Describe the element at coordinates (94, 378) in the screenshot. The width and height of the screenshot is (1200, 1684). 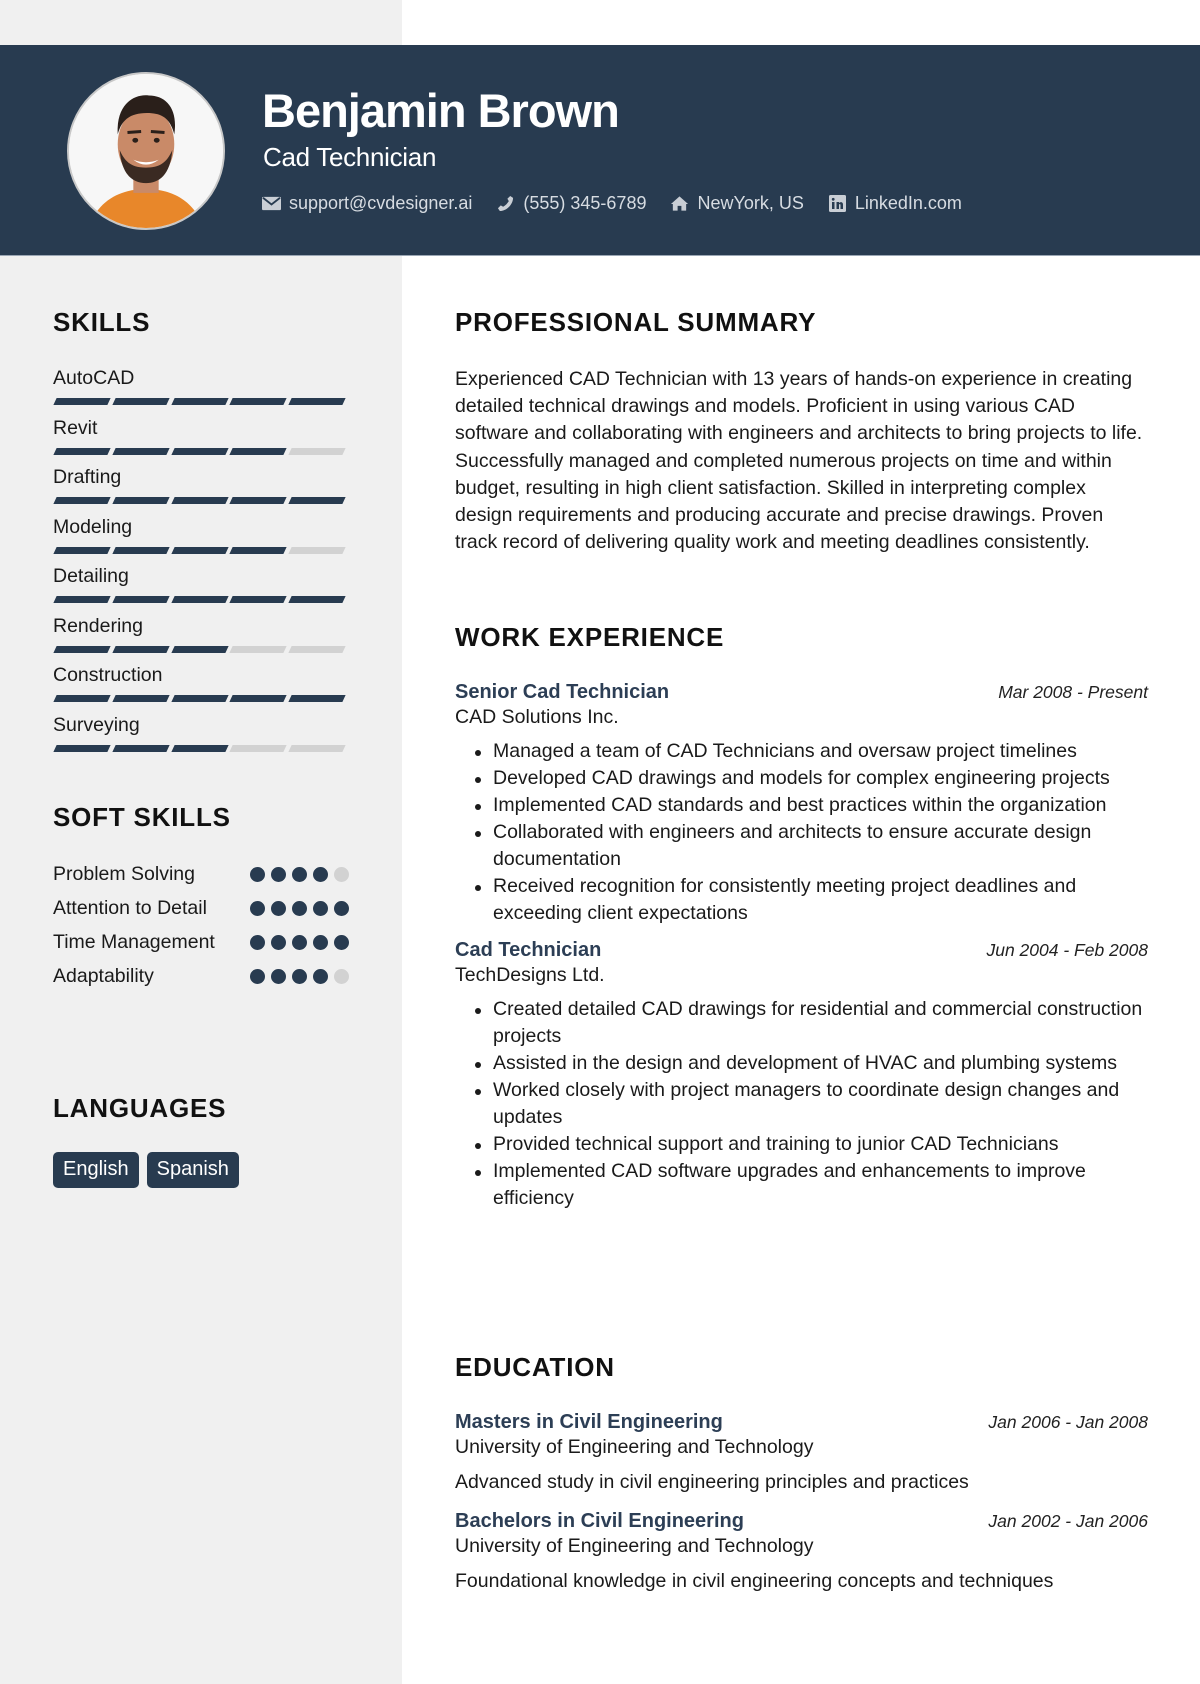
I see `skill-name: AutoCAD` at that location.